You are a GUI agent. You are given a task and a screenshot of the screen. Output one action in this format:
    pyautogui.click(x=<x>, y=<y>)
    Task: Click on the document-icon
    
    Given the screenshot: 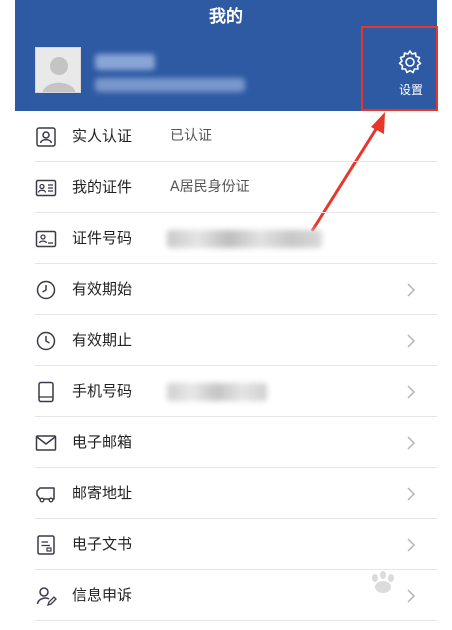 What is the action you would take?
    pyautogui.click(x=46, y=188)
    